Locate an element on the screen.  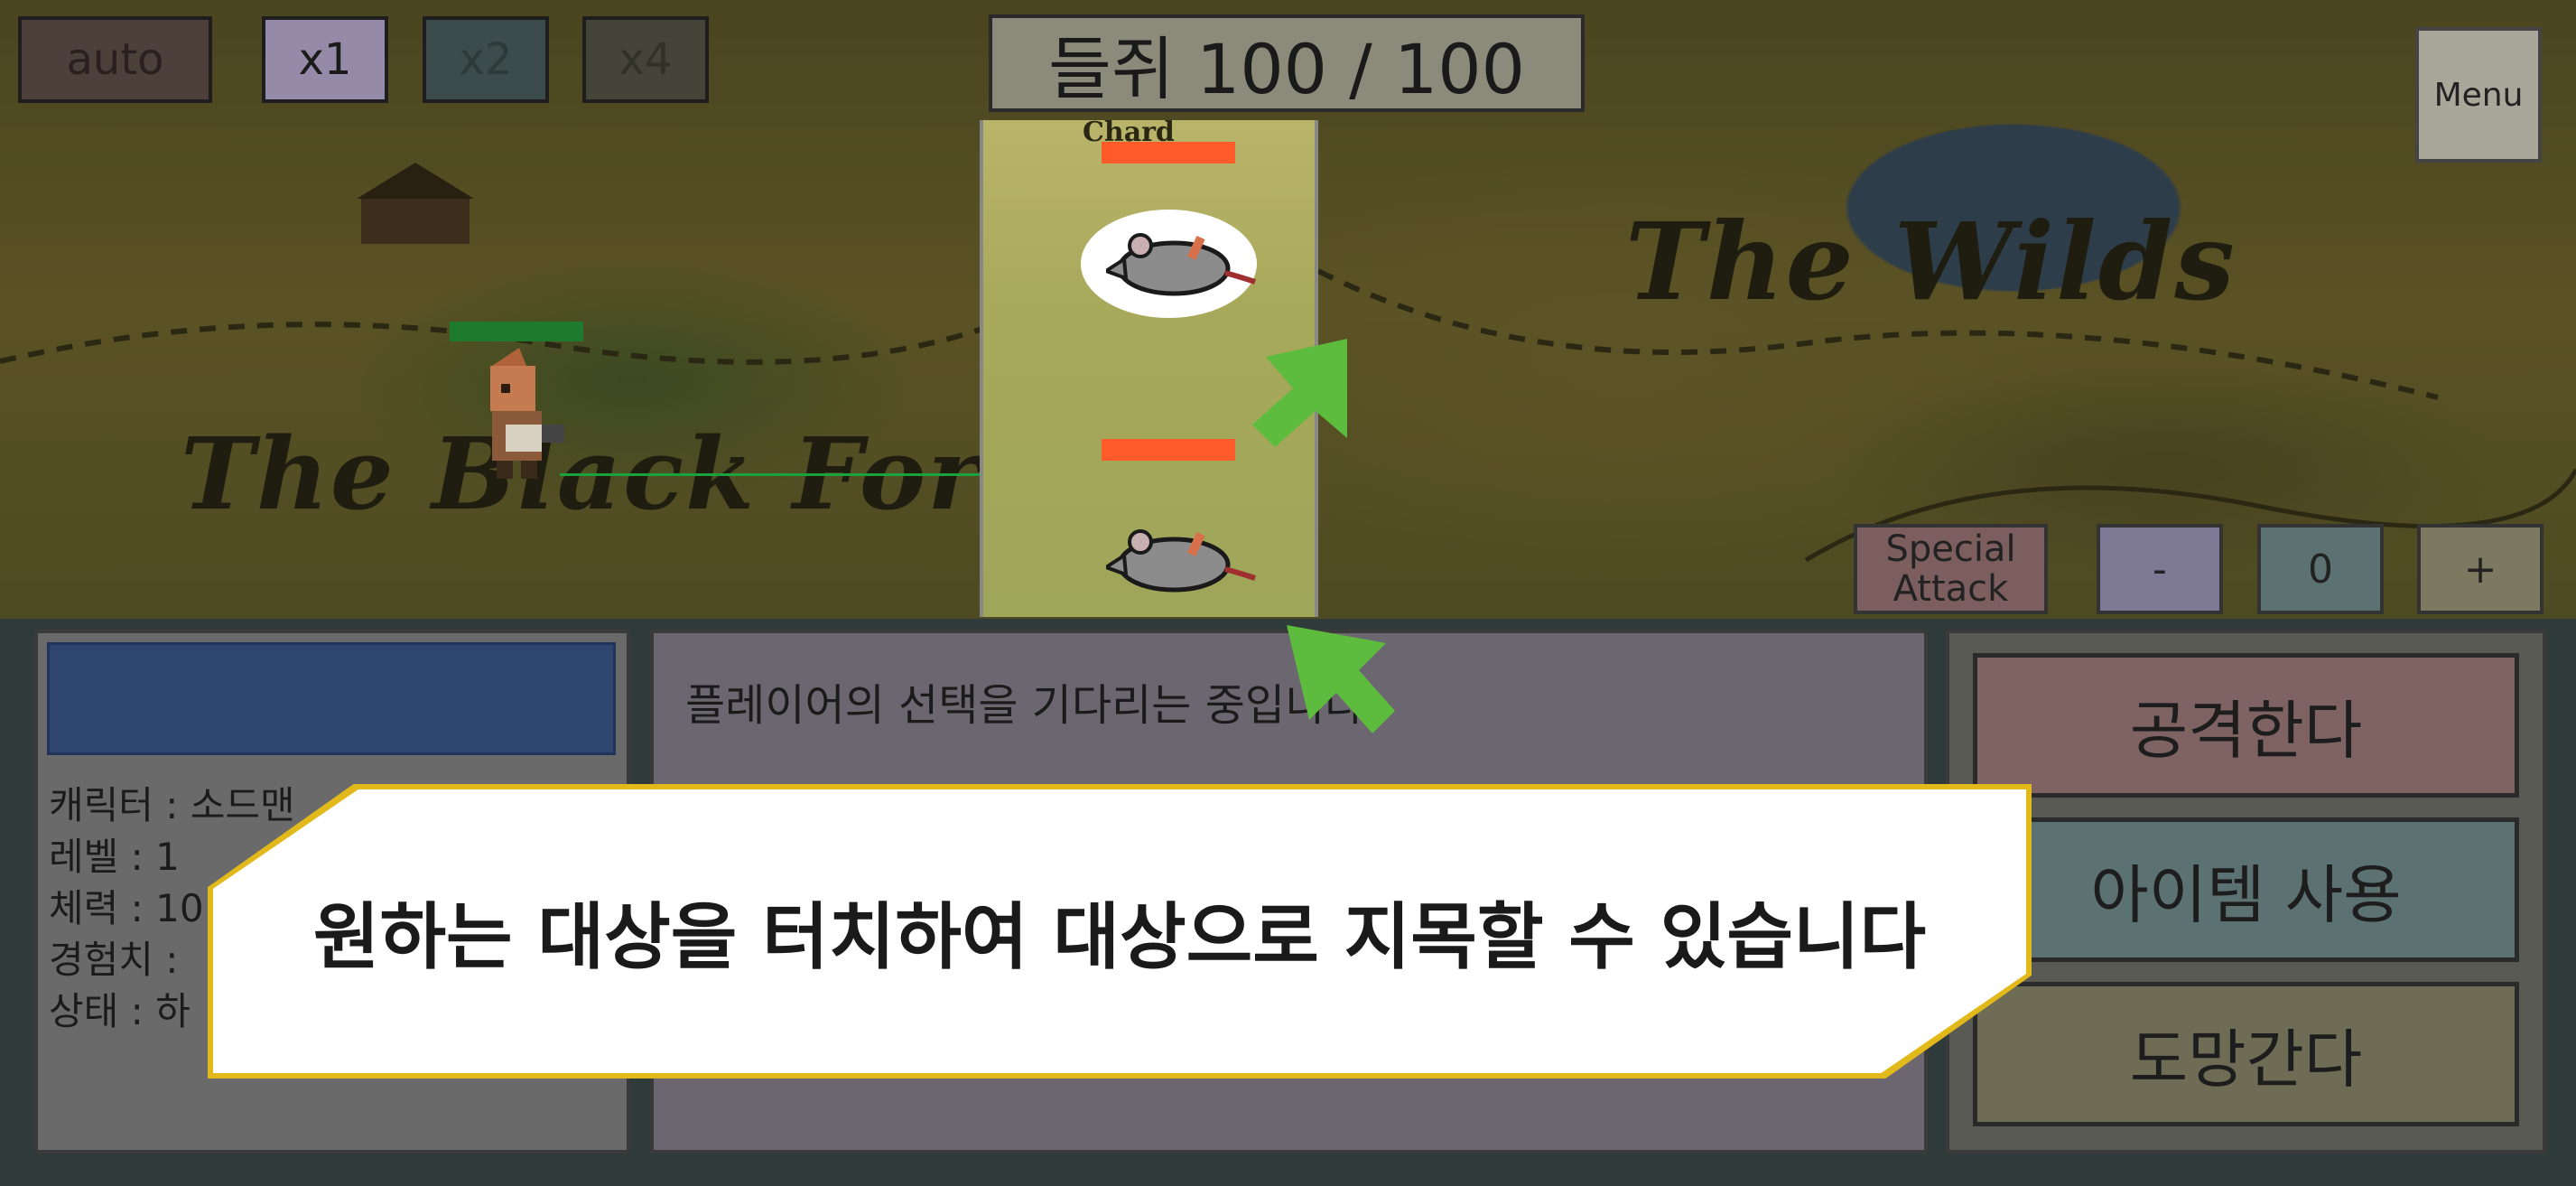
use-item-button: 아이템 사용 is located at coordinates (2246, 889).